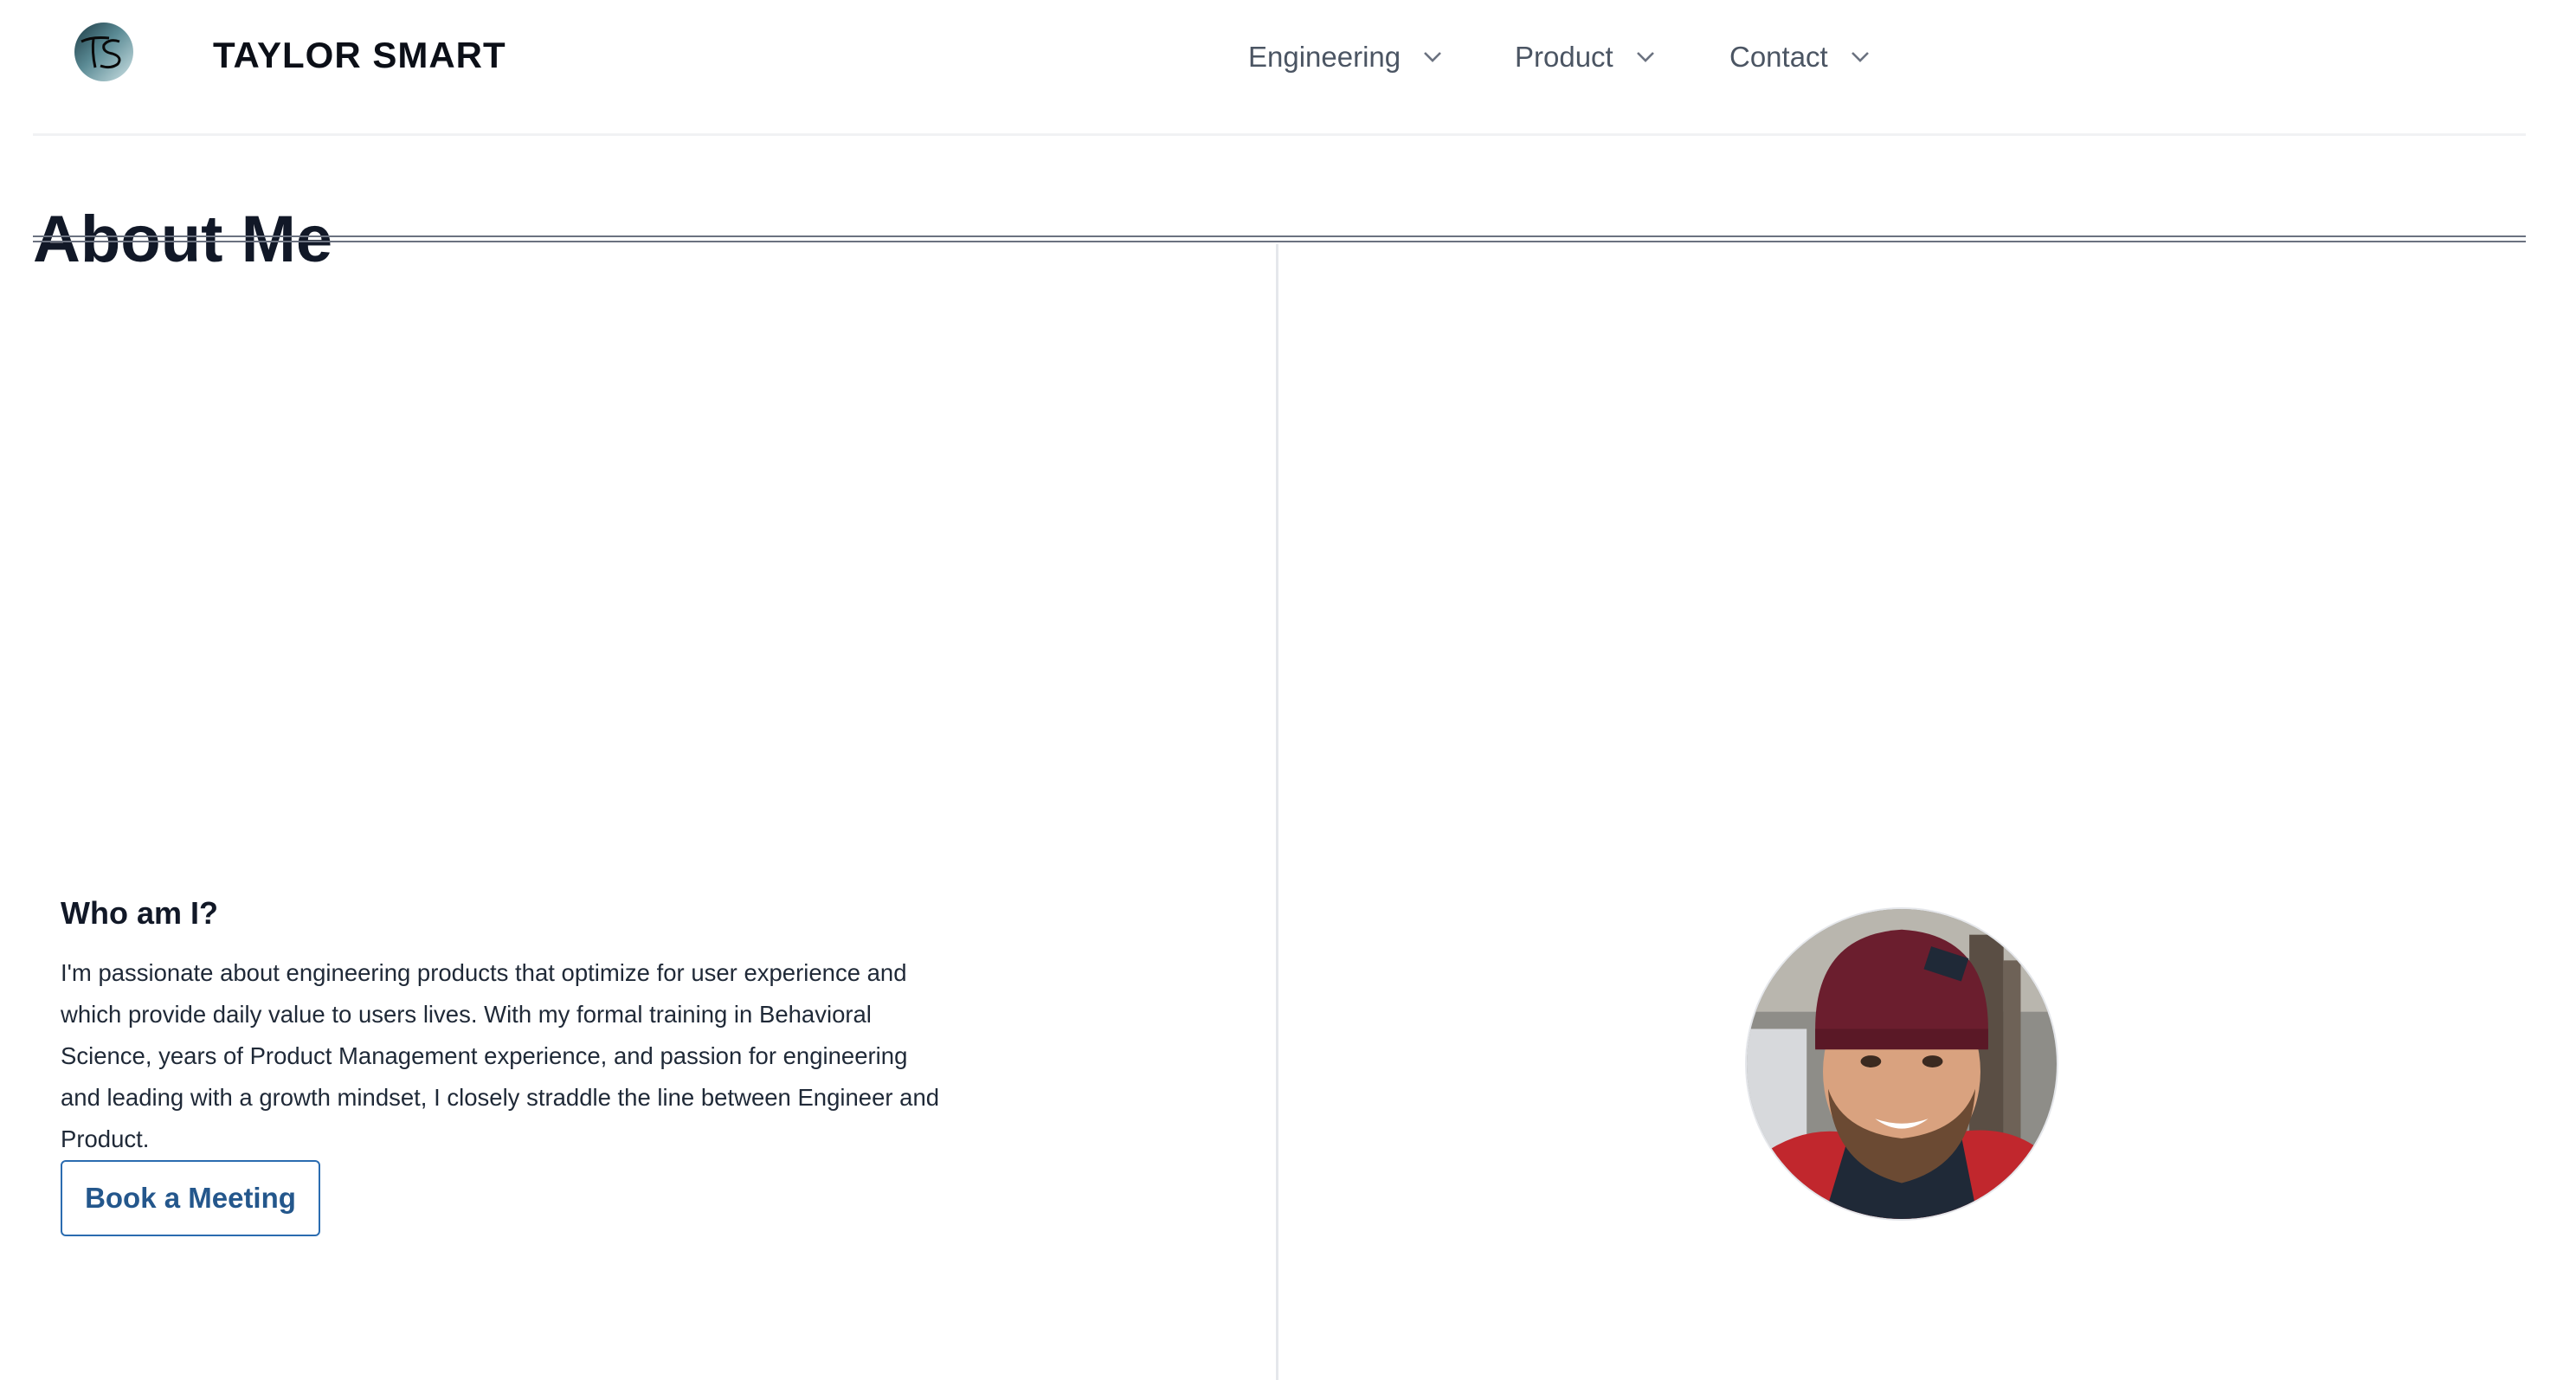  Describe the element at coordinates (1277, 812) in the screenshot. I see `column-divider` at that location.